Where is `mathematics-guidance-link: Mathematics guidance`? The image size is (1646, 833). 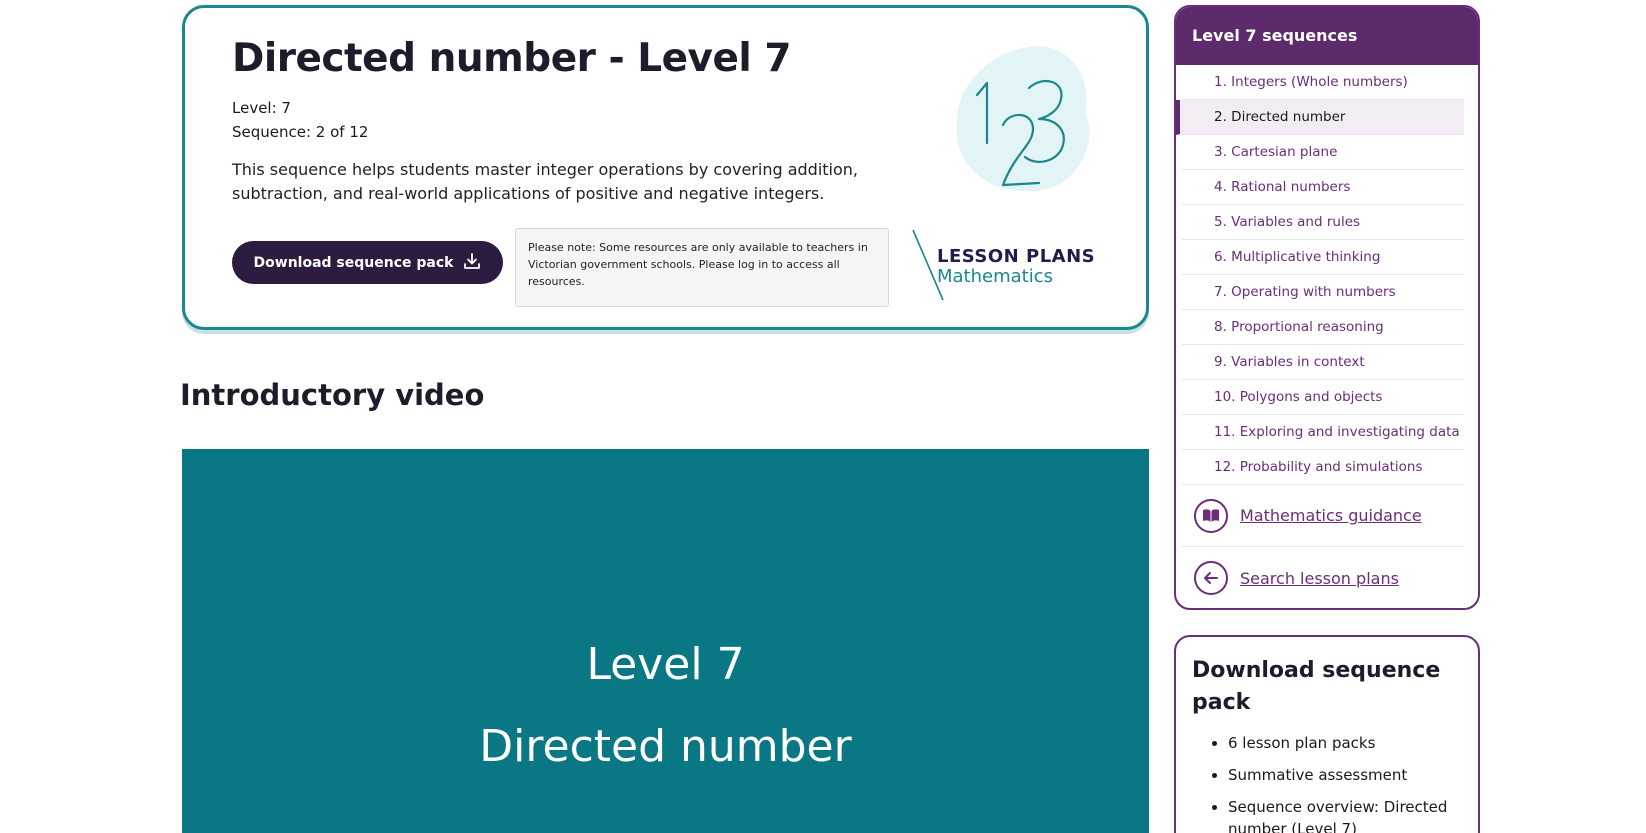 mathematics-guidance-link: Mathematics guidance is located at coordinates (1323, 516).